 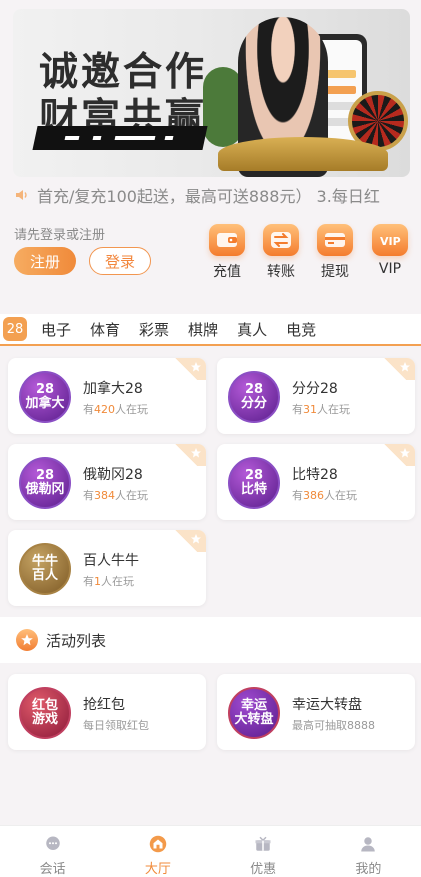 What do you see at coordinates (254, 713) in the screenshot?
I see `activity-logo: 幸运 大转盘` at bounding box center [254, 713].